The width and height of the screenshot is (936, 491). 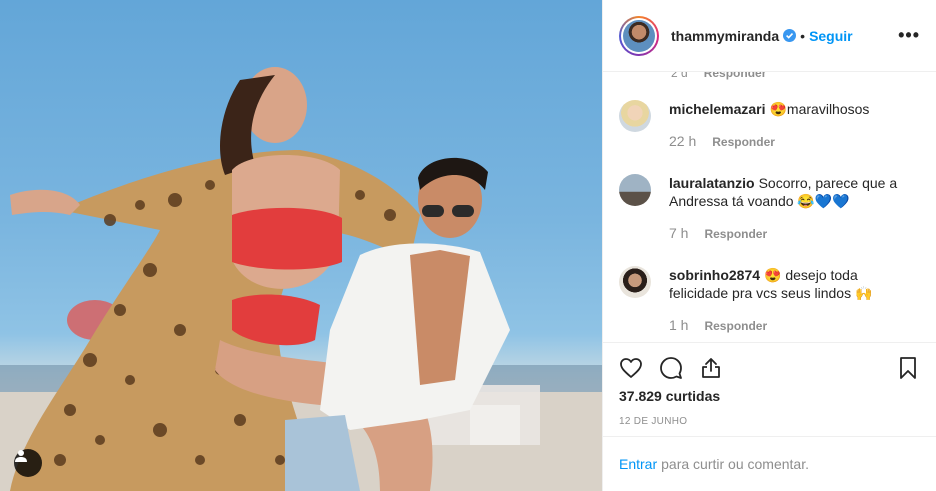 I want to click on comment-time: 1 h, so click(x=679, y=325).